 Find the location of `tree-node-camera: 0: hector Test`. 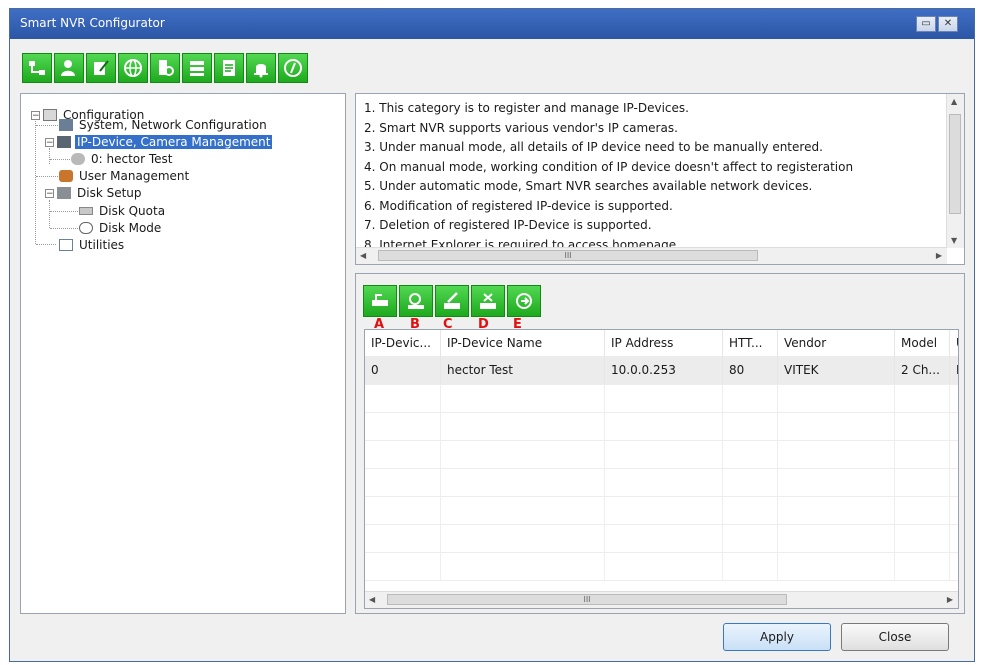

tree-node-camera: 0: hector Test is located at coordinates (123, 159).